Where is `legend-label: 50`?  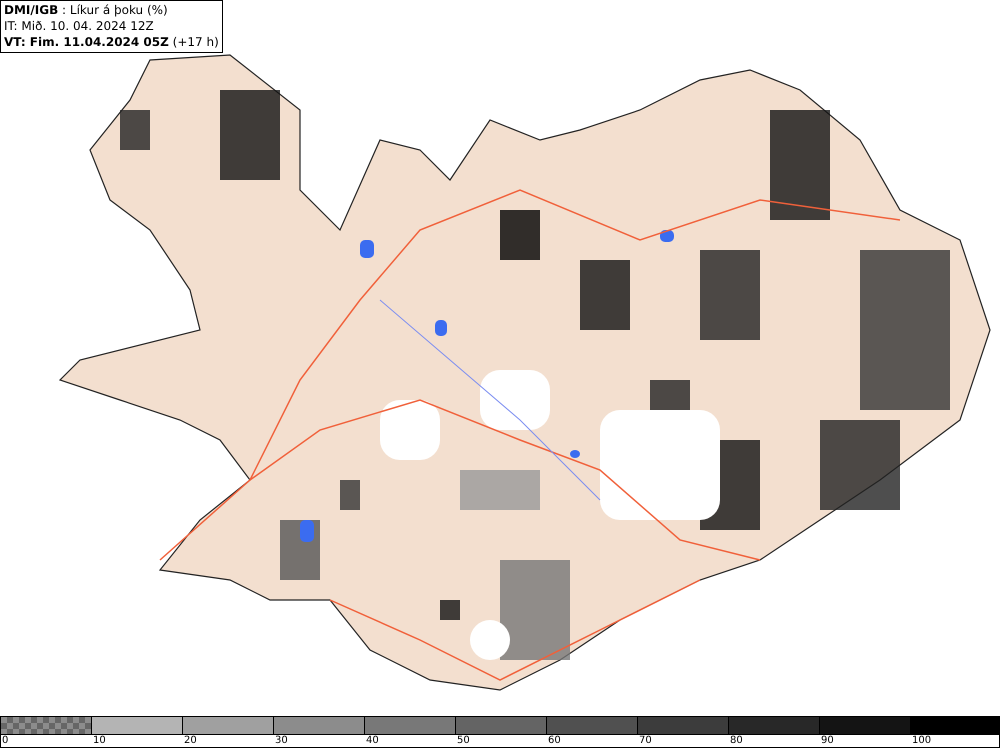
legend-label: 50 is located at coordinates (463, 741).